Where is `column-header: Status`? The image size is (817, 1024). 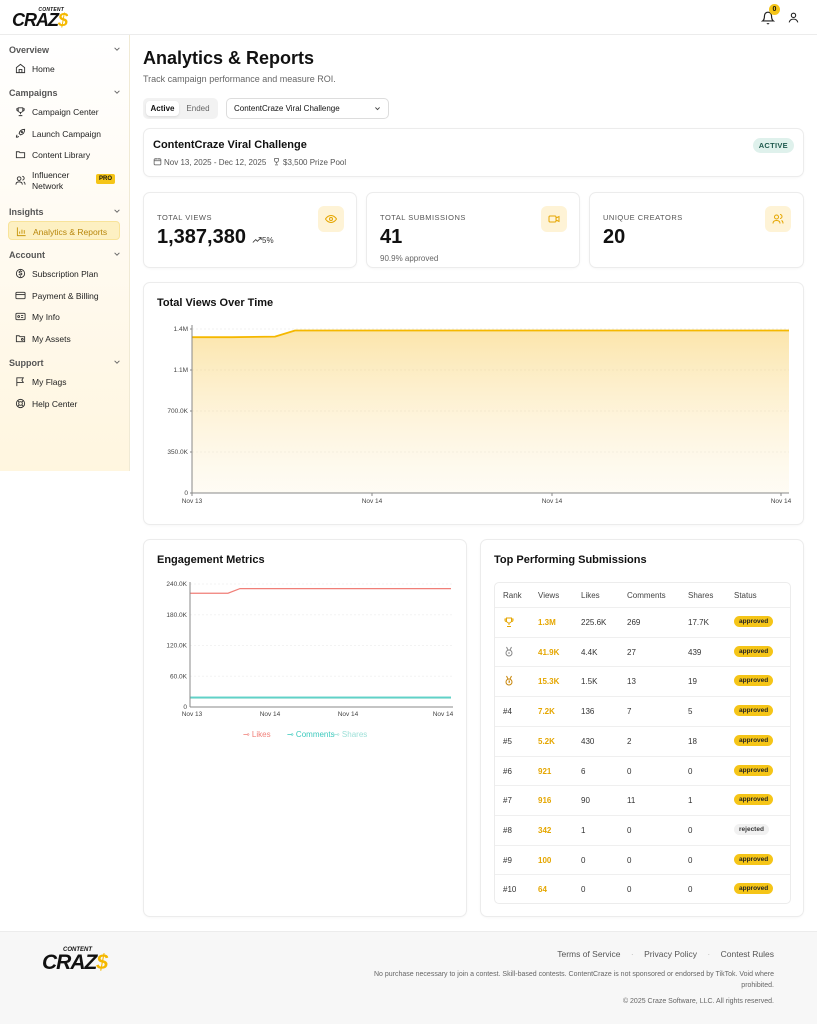
column-header: Status is located at coordinates (745, 595).